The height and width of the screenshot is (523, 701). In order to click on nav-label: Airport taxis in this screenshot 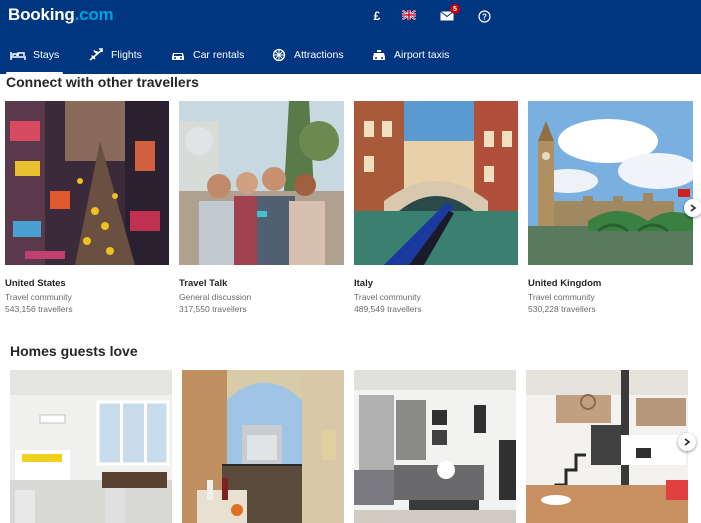, I will do `click(422, 55)`.